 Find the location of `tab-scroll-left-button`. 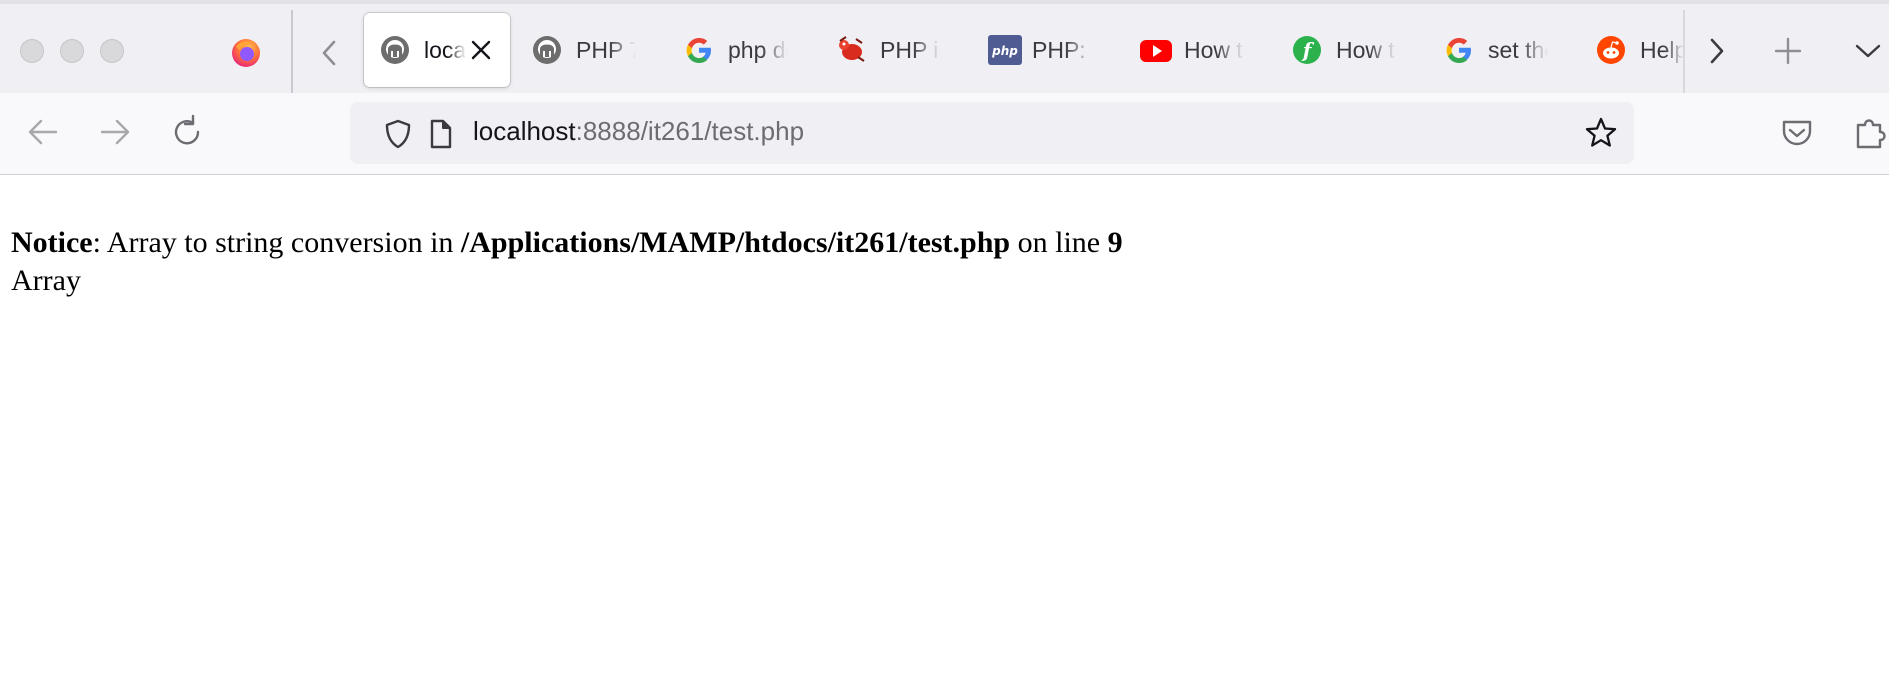

tab-scroll-left-button is located at coordinates (329, 53).